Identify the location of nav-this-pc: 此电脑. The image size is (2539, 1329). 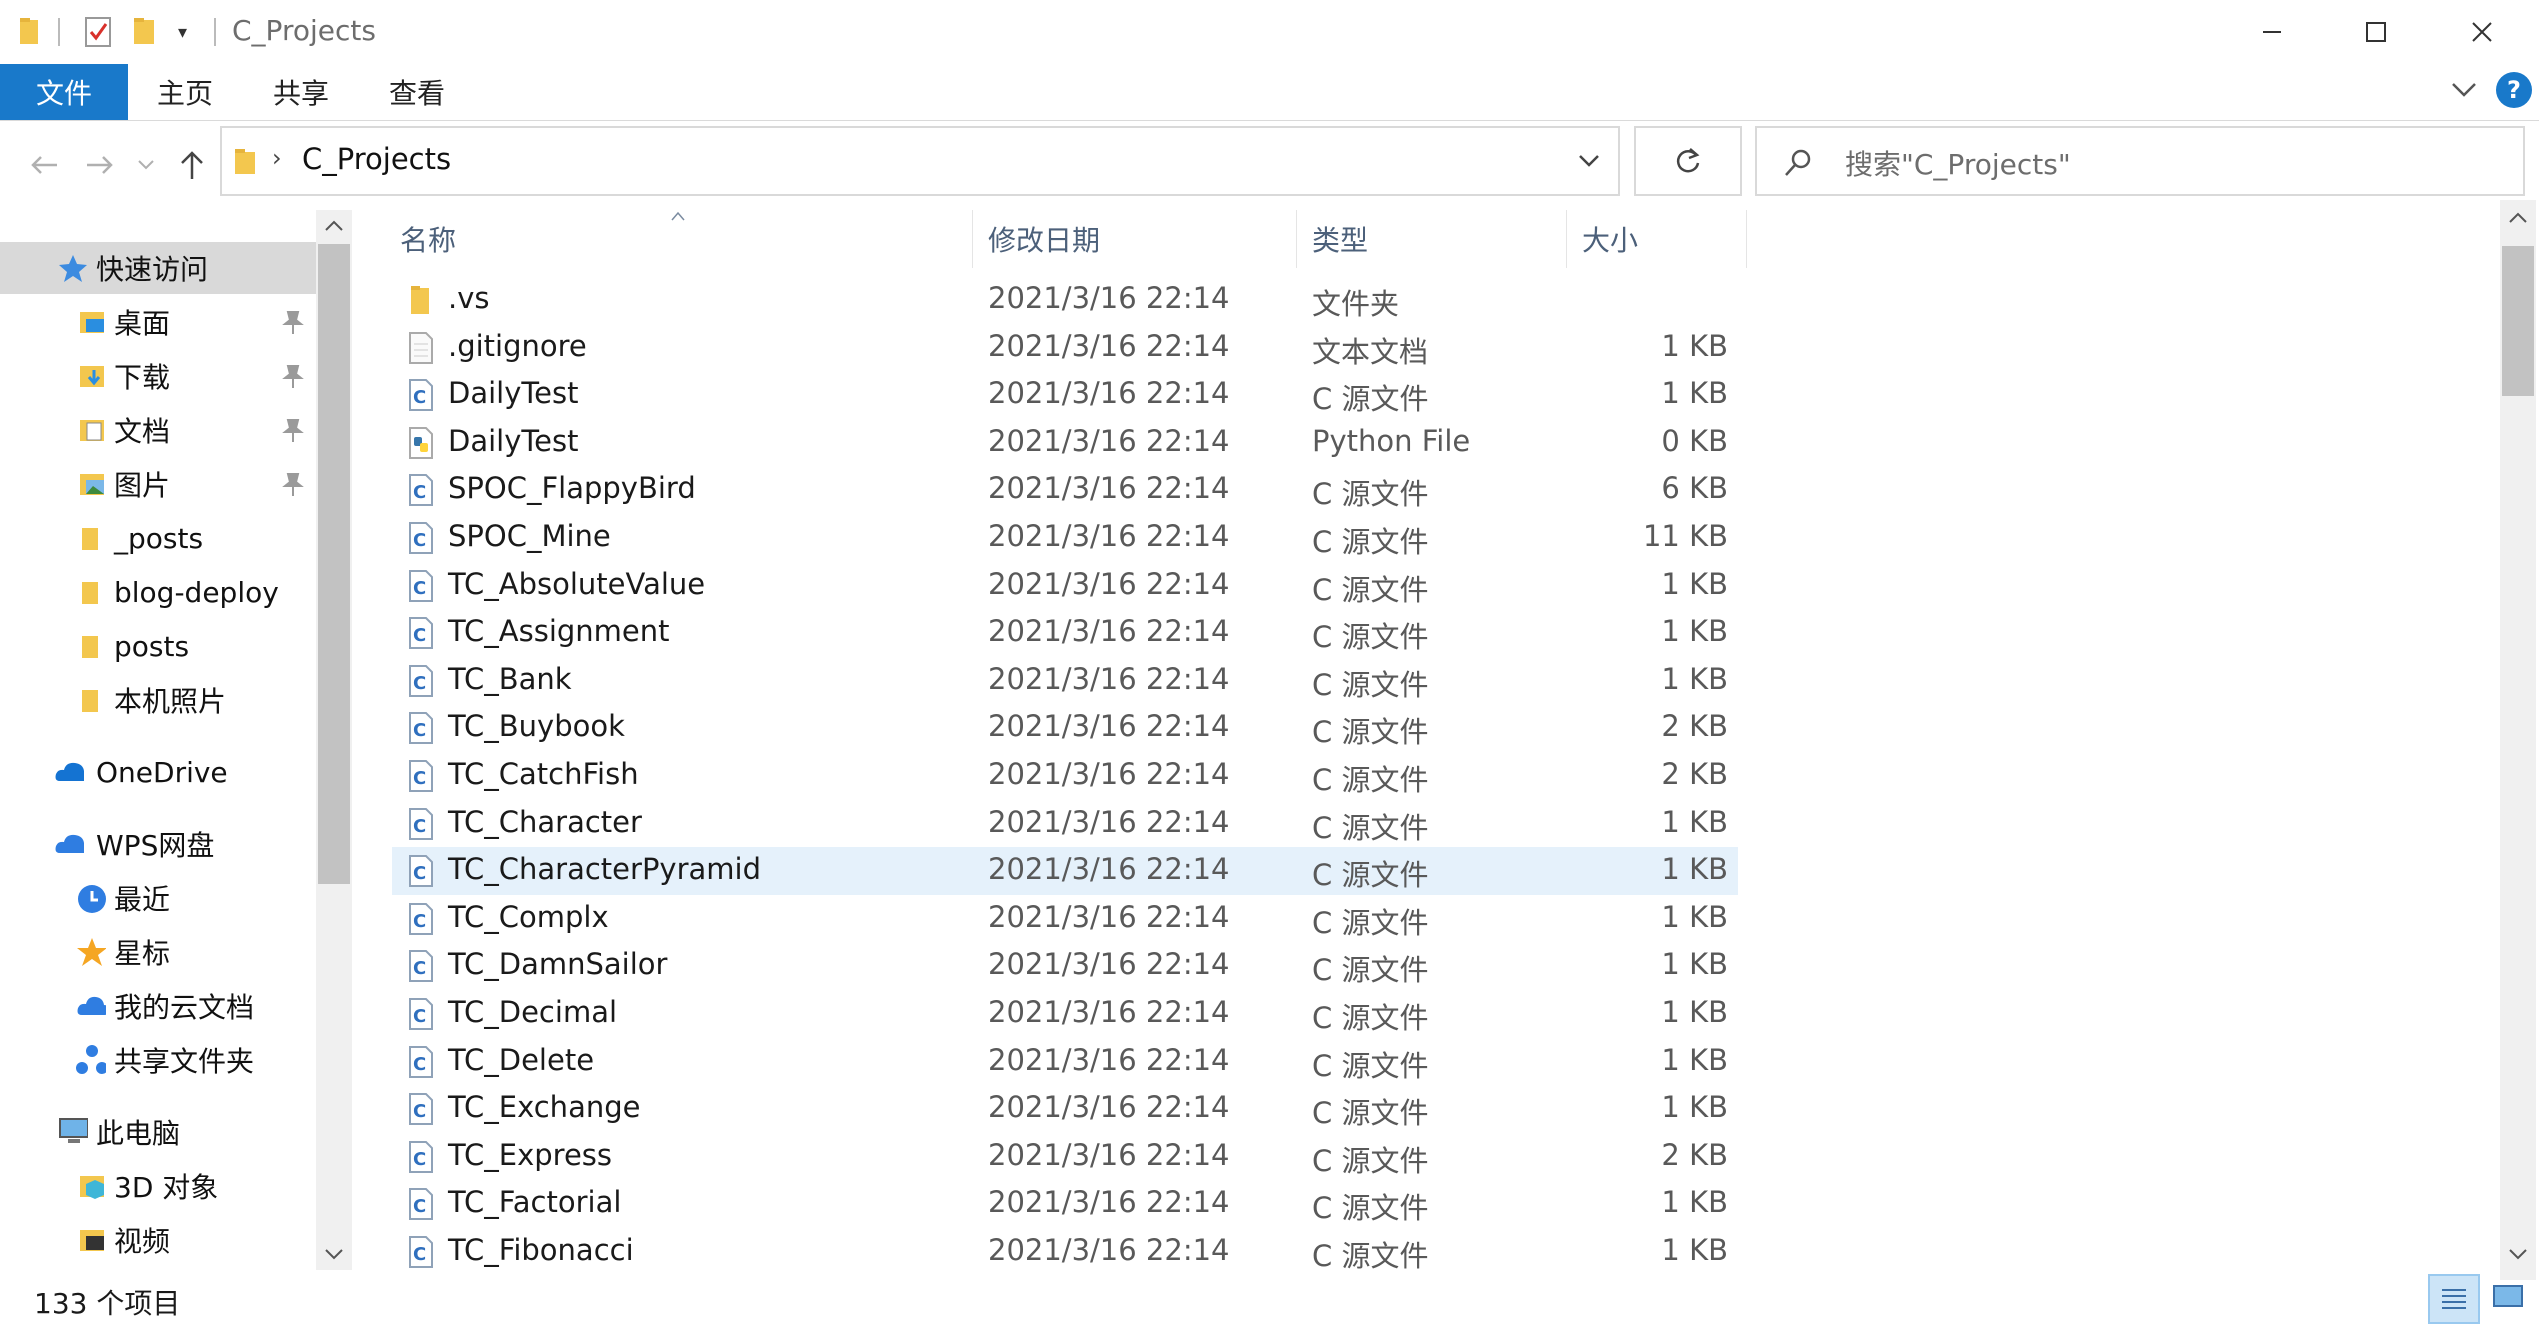
(158, 1132).